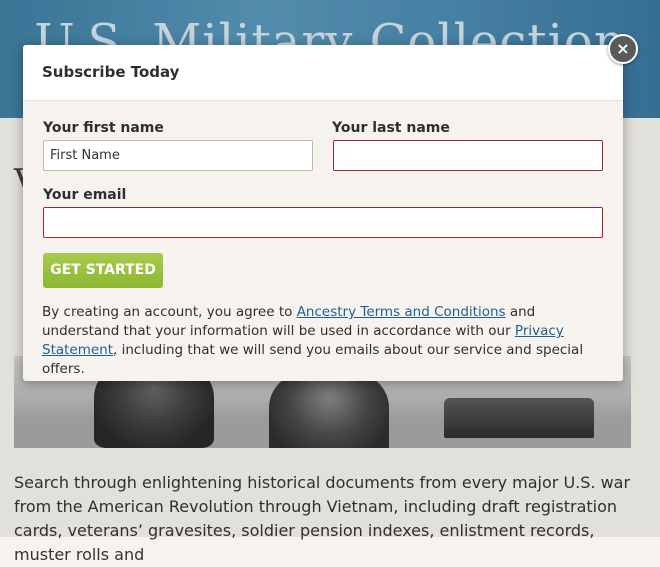 The width and height of the screenshot is (660, 567). What do you see at coordinates (323, 73) in the screenshot?
I see `modal-header: Subscribe Today` at bounding box center [323, 73].